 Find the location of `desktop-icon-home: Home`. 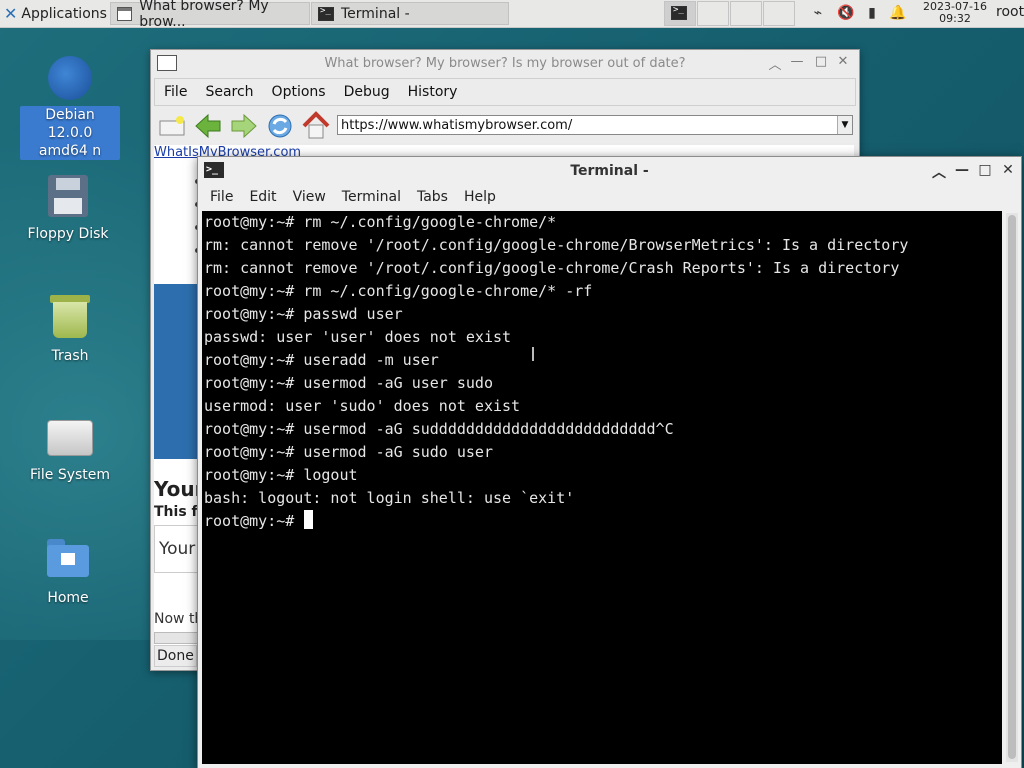

desktop-icon-home: Home is located at coordinates (68, 572).